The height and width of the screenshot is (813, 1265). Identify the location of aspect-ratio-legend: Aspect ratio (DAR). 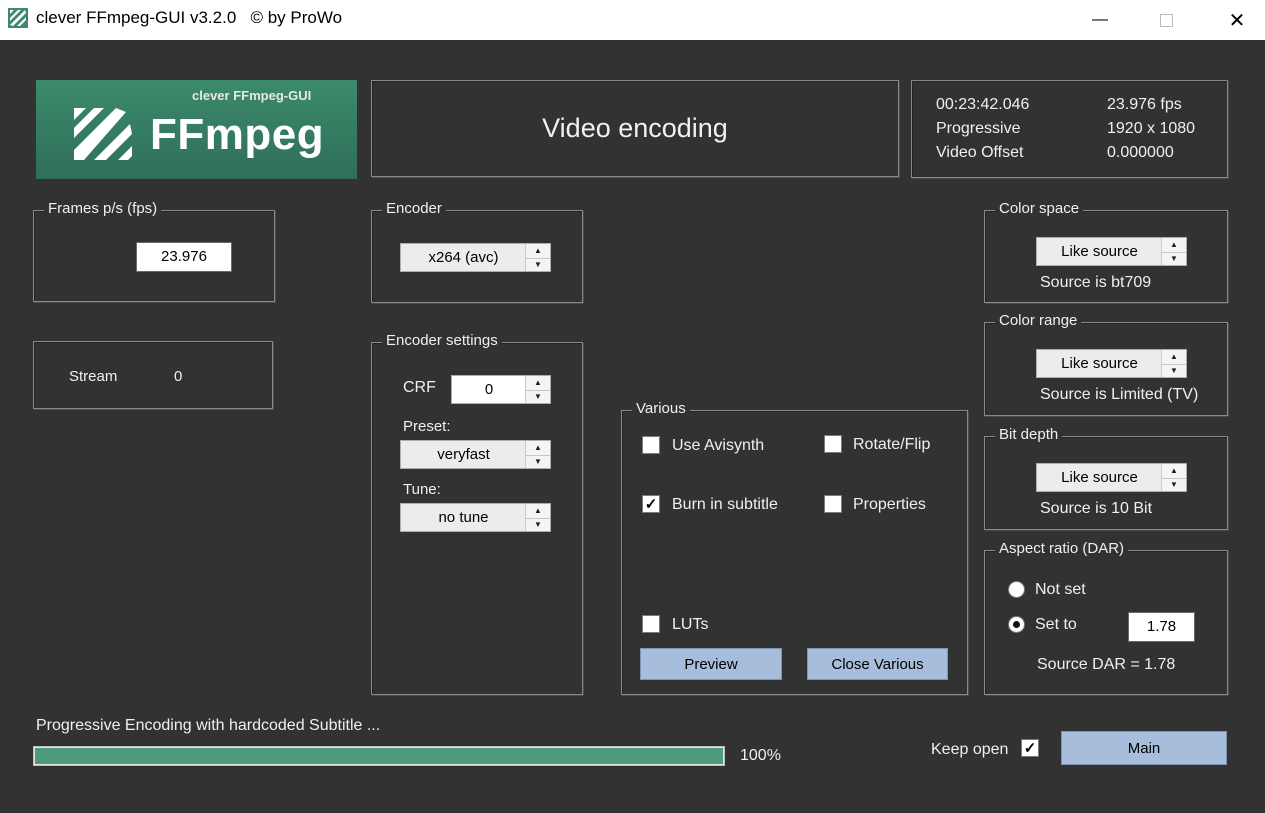
(1062, 548).